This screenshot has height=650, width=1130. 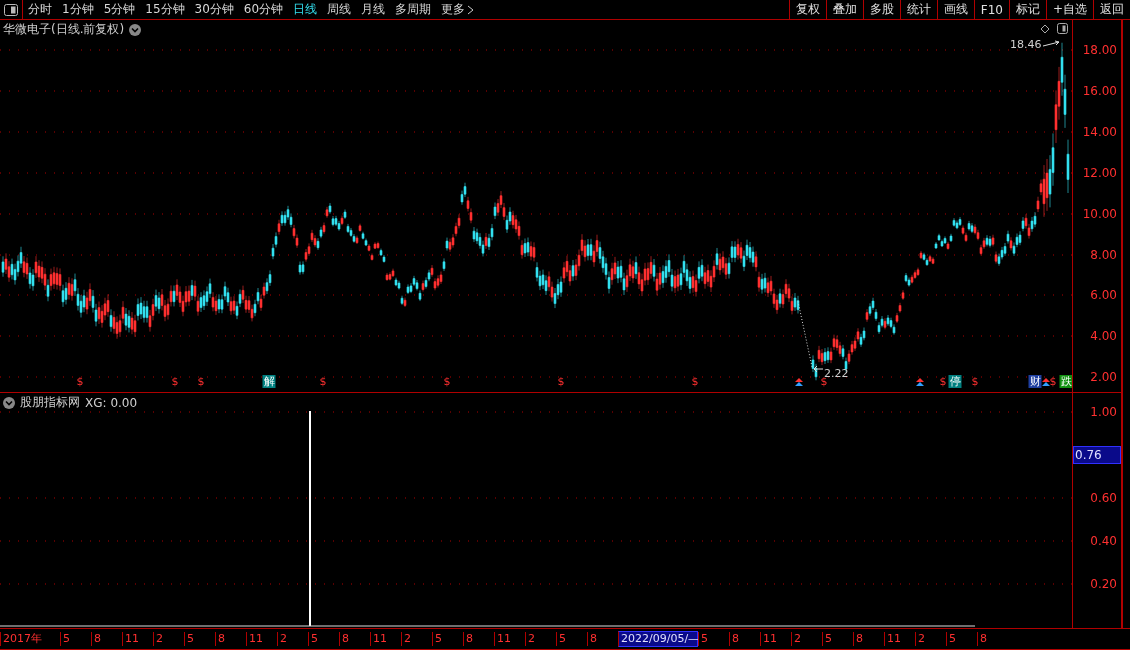 What do you see at coordinates (1099, 214) in the screenshot?
I see `axis-label: 10.00` at bounding box center [1099, 214].